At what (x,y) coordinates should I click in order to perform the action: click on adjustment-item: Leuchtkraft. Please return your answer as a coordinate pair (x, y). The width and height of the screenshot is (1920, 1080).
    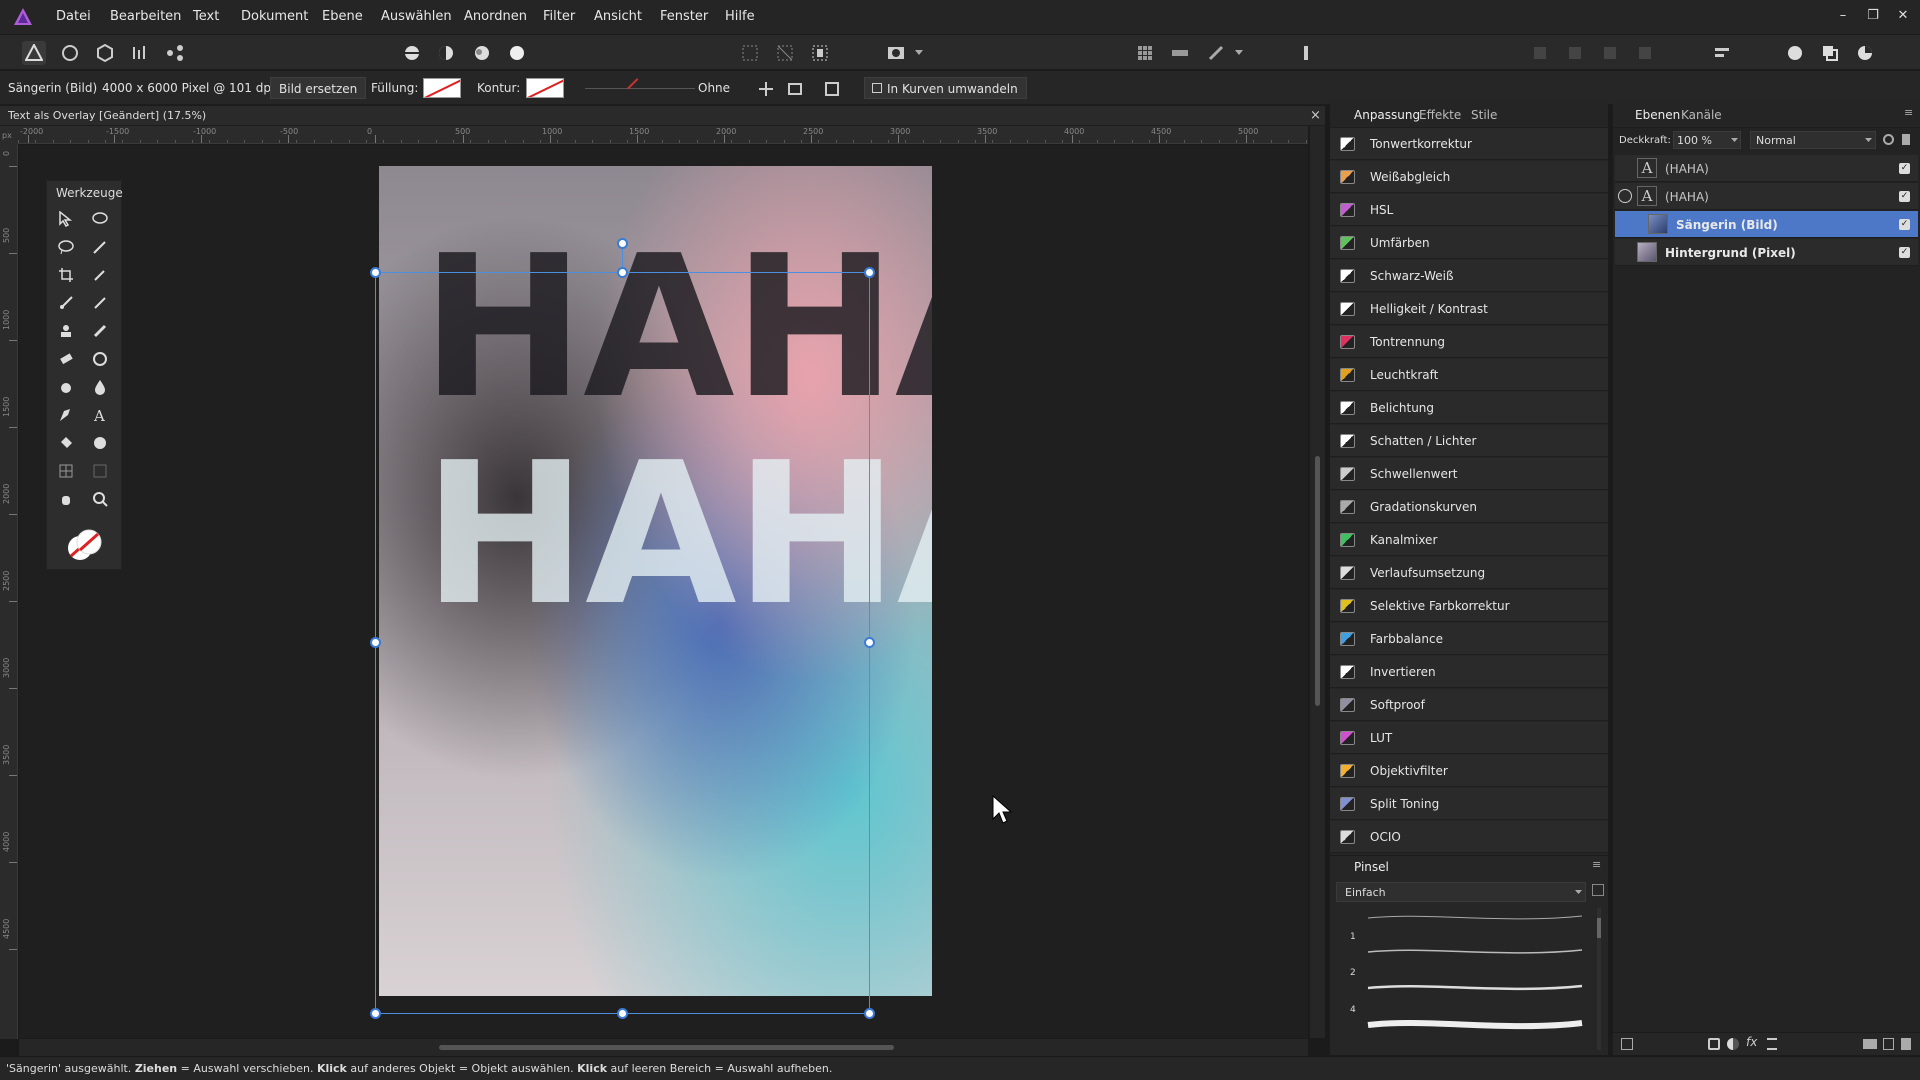
    Looking at the image, I should click on (1469, 375).